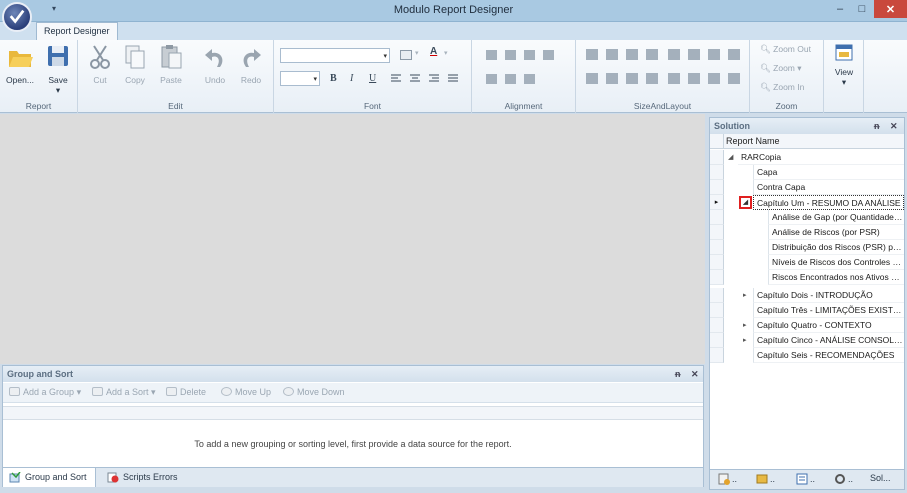 Image resolution: width=907 pixels, height=493 pixels. What do you see at coordinates (844, 52) in the screenshot?
I see `view-window-icon` at bounding box center [844, 52].